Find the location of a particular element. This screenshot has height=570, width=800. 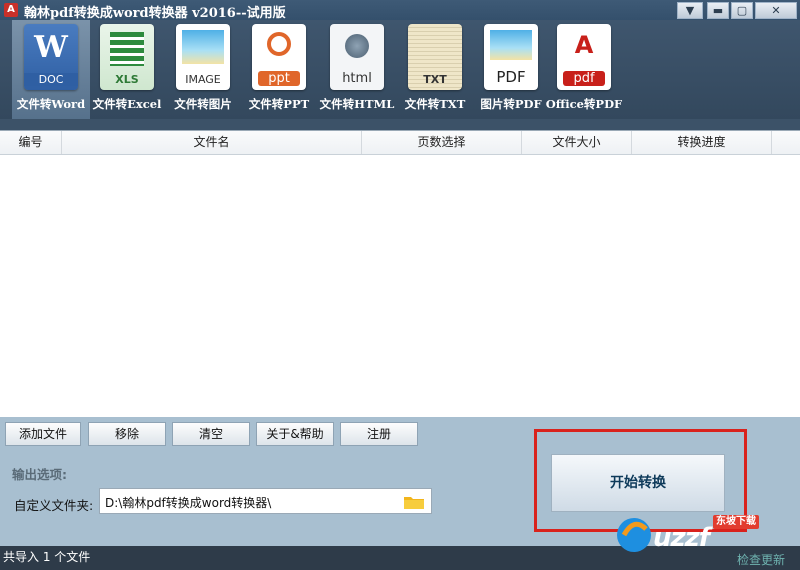

remove-button: 移除 is located at coordinates (127, 434).